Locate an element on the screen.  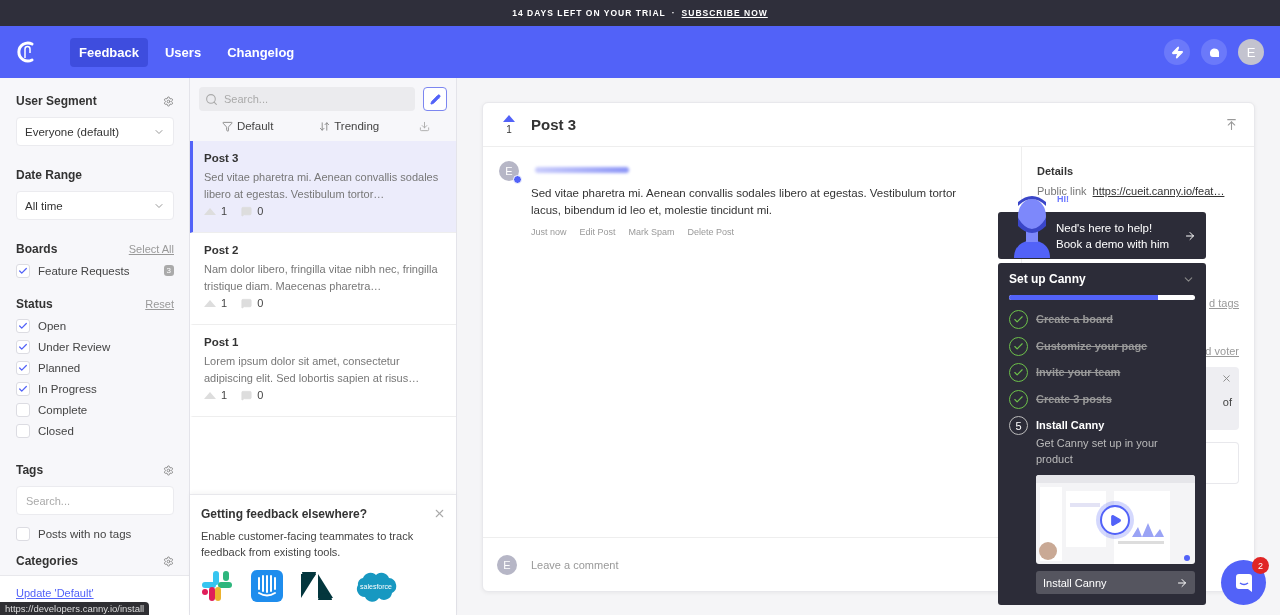
checkbox-label: Open is located at coordinates (52, 325).